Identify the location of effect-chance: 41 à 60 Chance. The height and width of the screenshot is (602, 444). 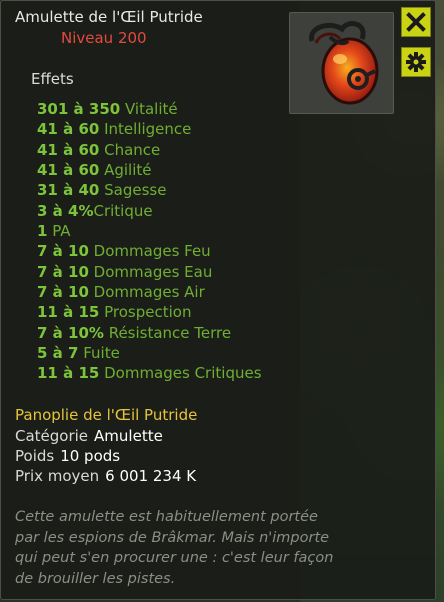
(99, 149).